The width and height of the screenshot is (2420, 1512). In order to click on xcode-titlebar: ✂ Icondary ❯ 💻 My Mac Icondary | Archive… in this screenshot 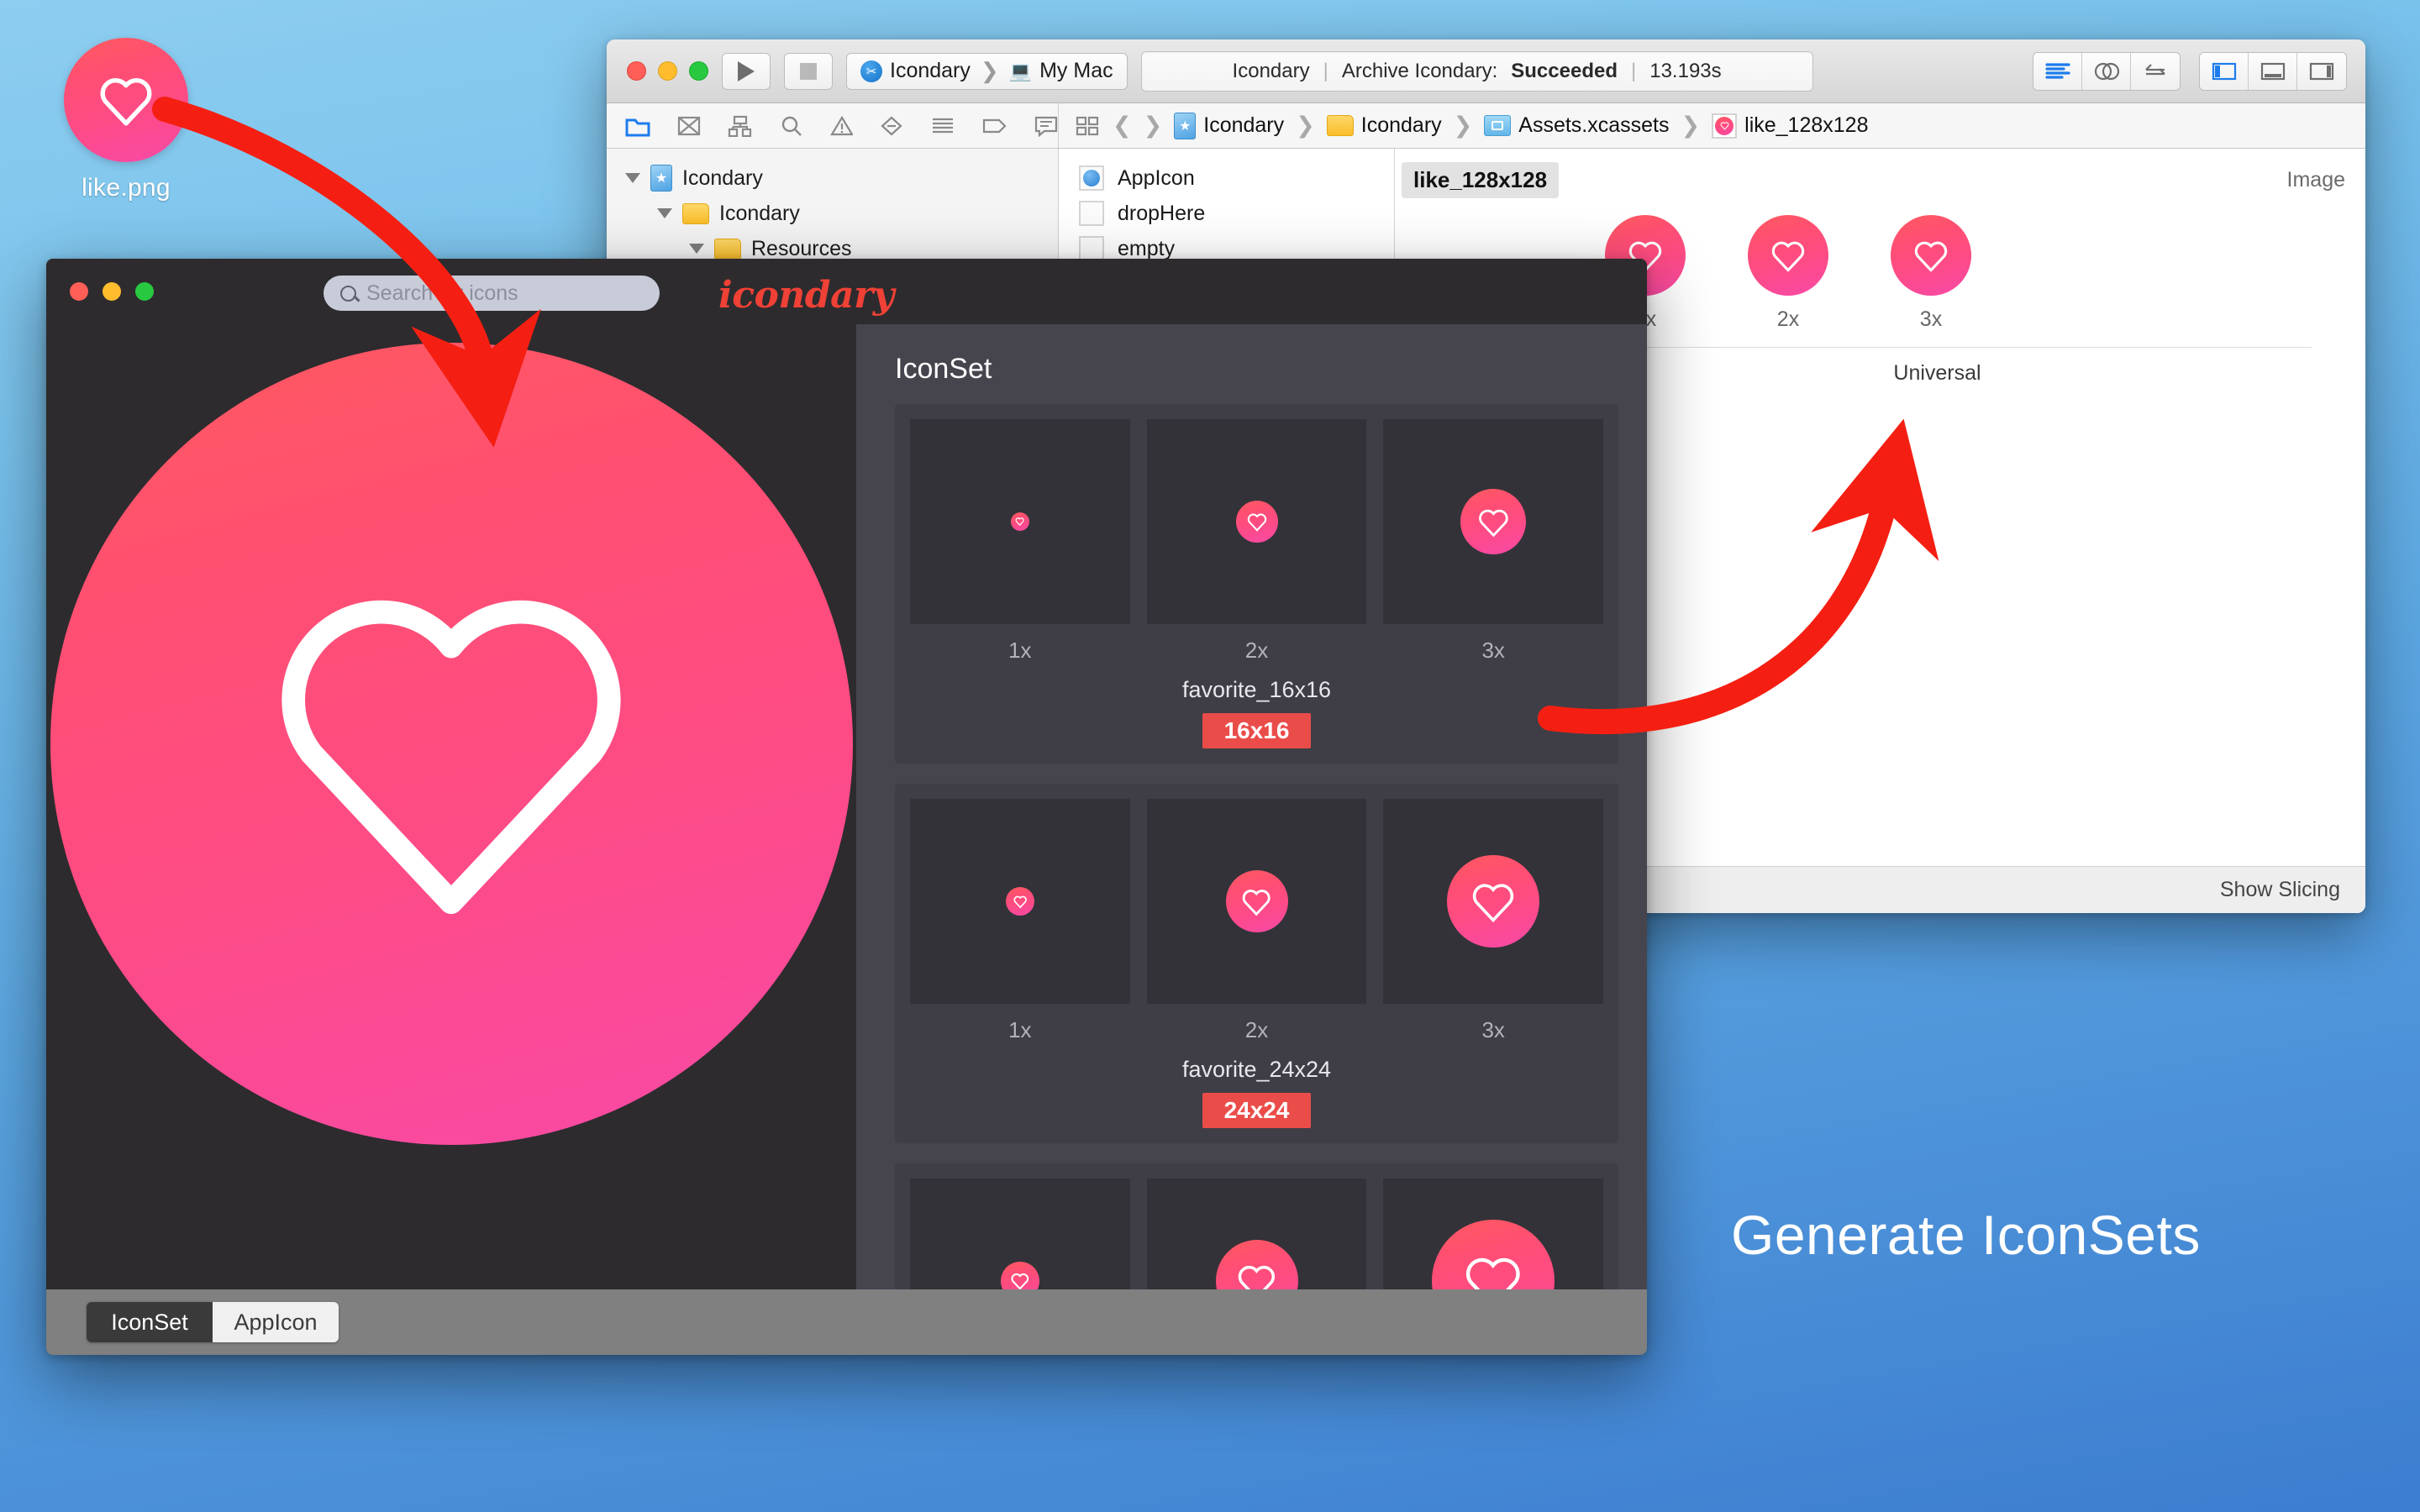, I will do `click(1486, 71)`.